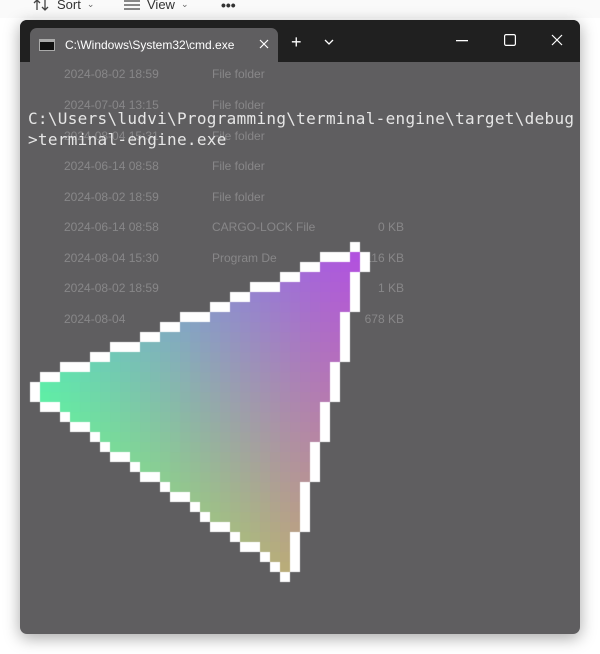 This screenshot has width=600, height=654. What do you see at coordinates (462, 41) in the screenshot?
I see `minimize-icon` at bounding box center [462, 41].